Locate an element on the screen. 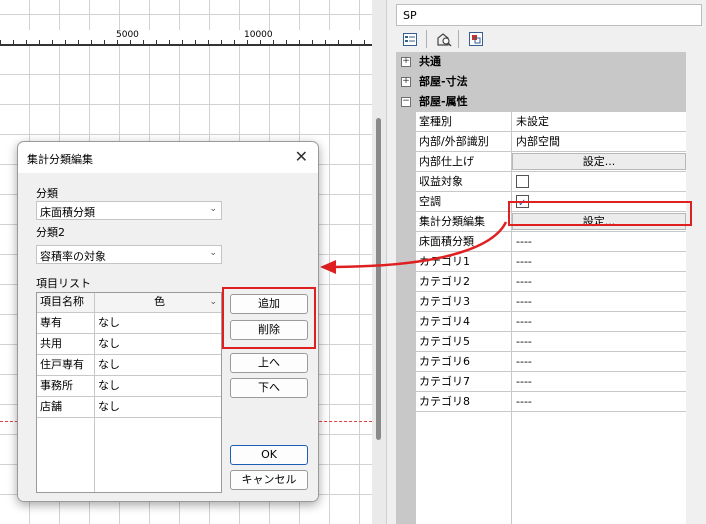 Image resolution: width=706 pixels, height=524 pixels. item-name: 店舗 is located at coordinates (66, 407).